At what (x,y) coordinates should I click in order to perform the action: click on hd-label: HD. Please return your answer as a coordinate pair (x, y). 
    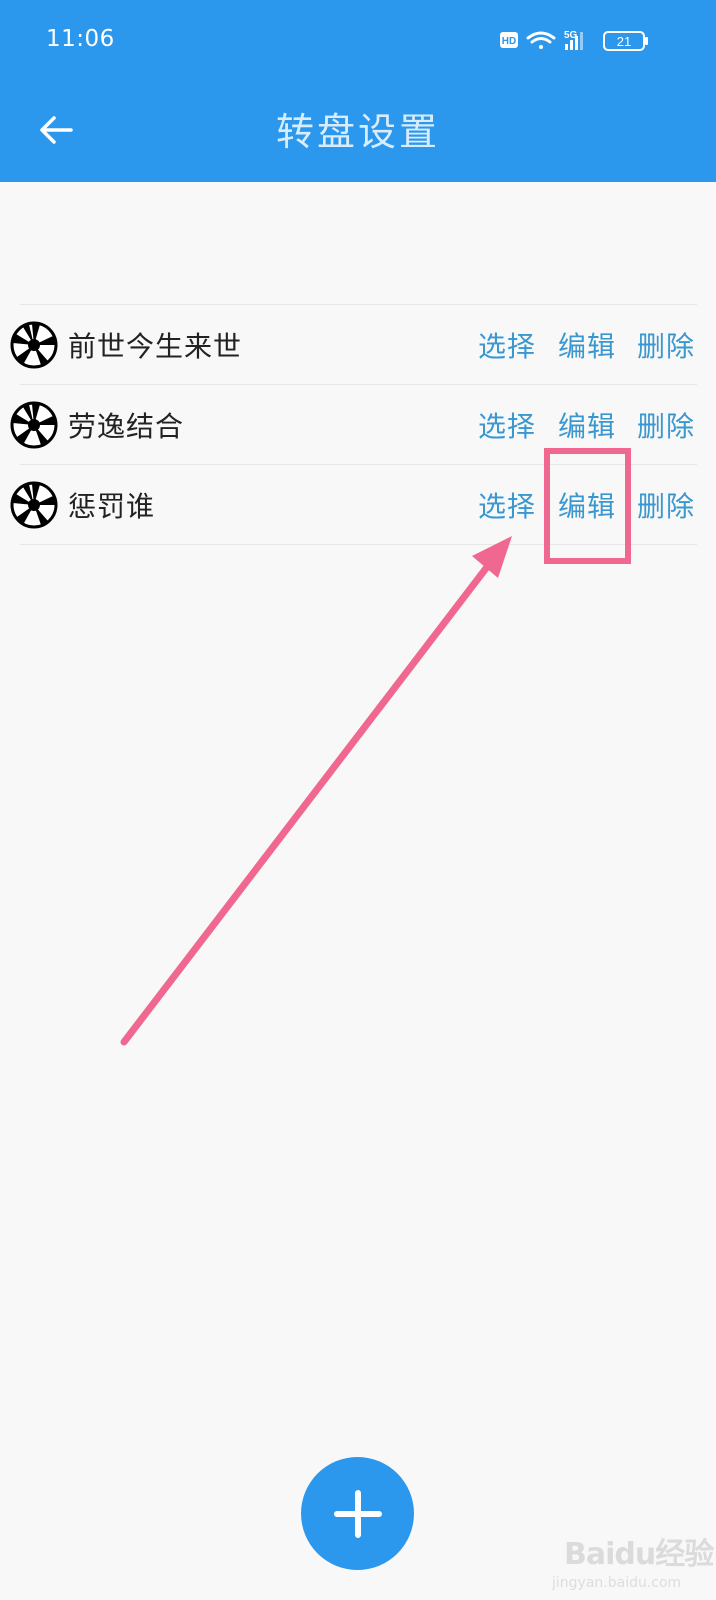
    Looking at the image, I should click on (509, 41).